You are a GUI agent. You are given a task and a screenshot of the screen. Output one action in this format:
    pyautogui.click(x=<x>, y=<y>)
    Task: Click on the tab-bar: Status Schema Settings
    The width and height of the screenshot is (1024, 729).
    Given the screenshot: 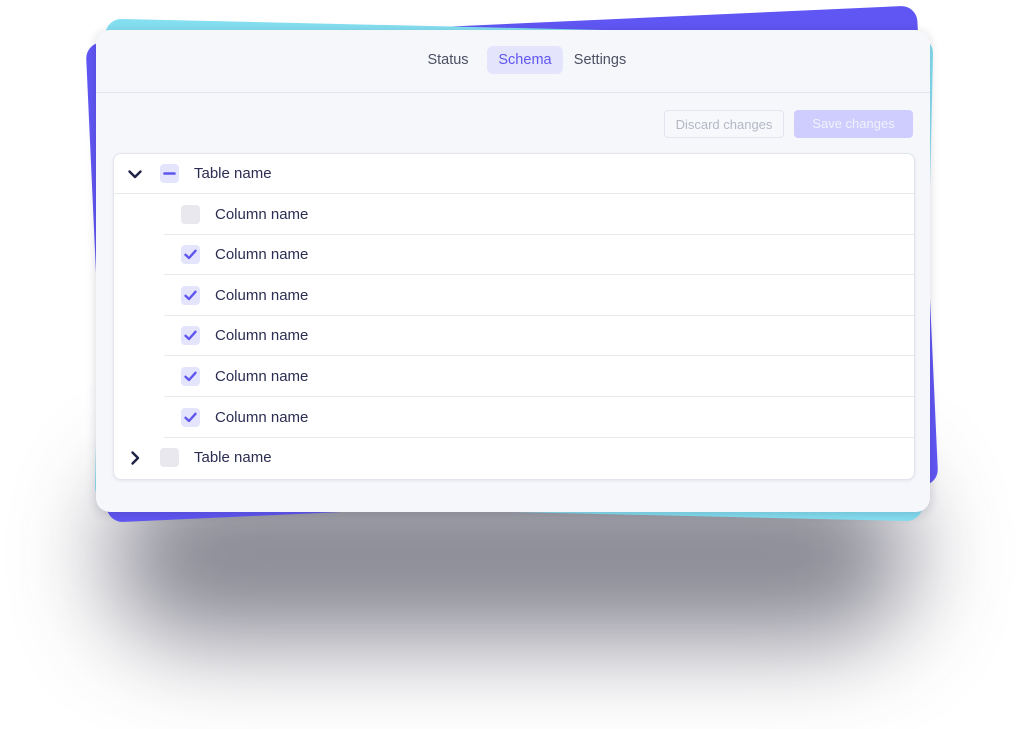 What is the action you would take?
    pyautogui.click(x=513, y=61)
    